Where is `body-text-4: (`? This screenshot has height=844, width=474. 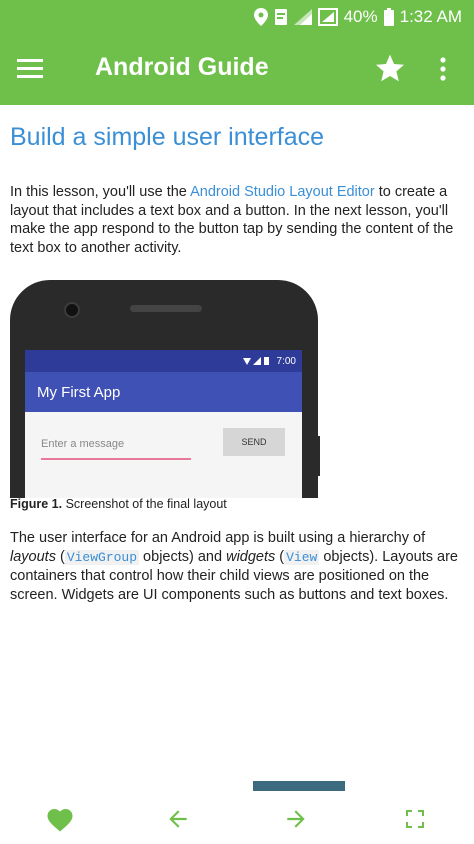
body-text-4: ( is located at coordinates (280, 556).